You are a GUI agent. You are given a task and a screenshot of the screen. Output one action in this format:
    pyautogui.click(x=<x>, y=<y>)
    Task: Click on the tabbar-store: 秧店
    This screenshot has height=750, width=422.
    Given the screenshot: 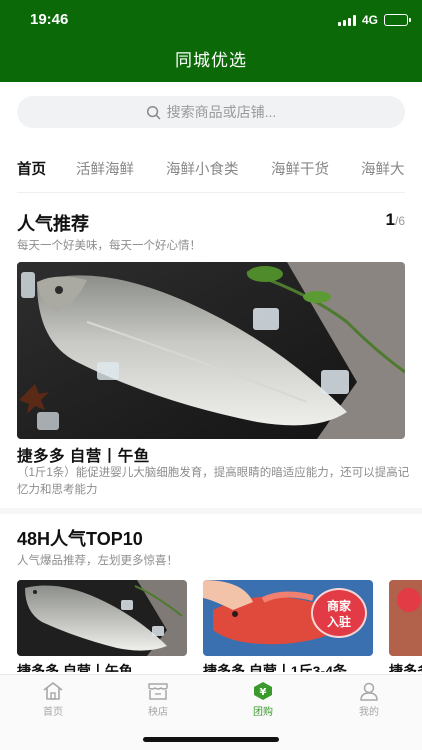 What is the action you would take?
    pyautogui.click(x=158, y=699)
    